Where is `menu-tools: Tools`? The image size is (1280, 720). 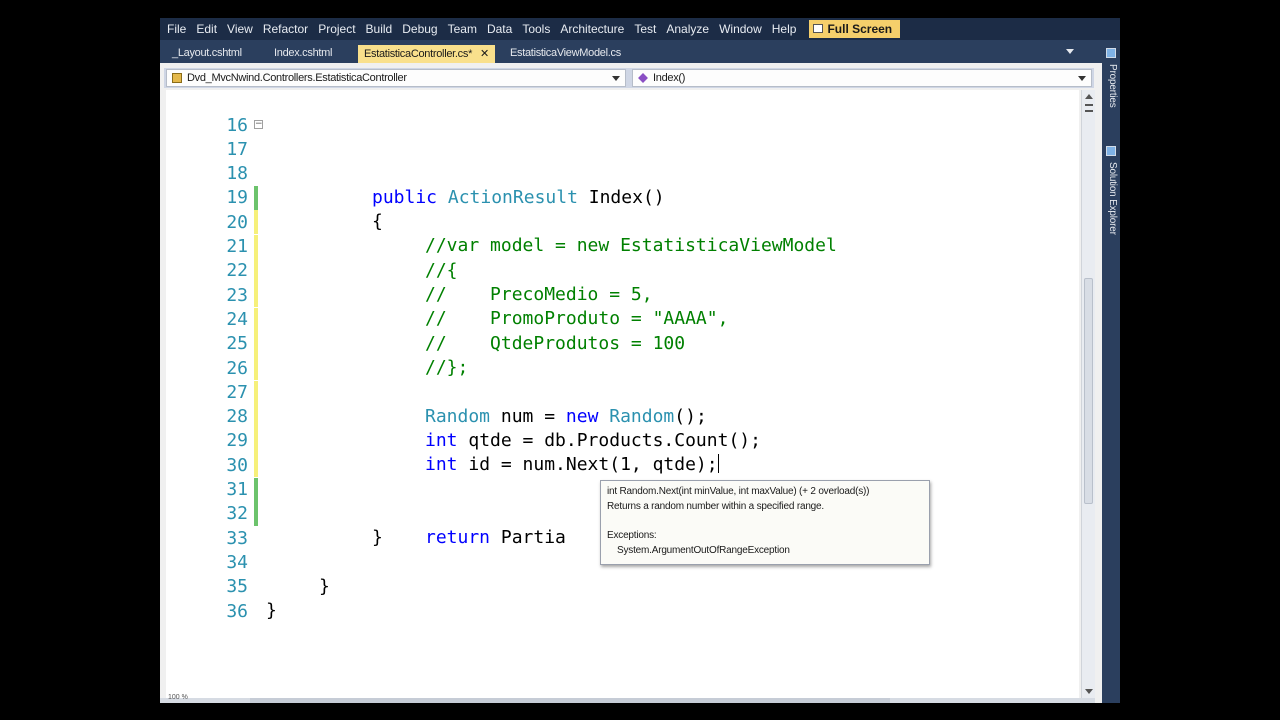 menu-tools: Tools is located at coordinates (539, 29).